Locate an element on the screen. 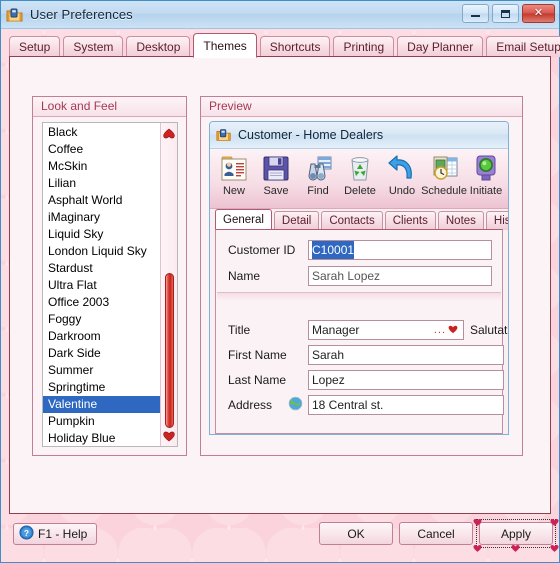 This screenshot has width=560, height=563. inner-tab-contacts: Contacts is located at coordinates (352, 220).